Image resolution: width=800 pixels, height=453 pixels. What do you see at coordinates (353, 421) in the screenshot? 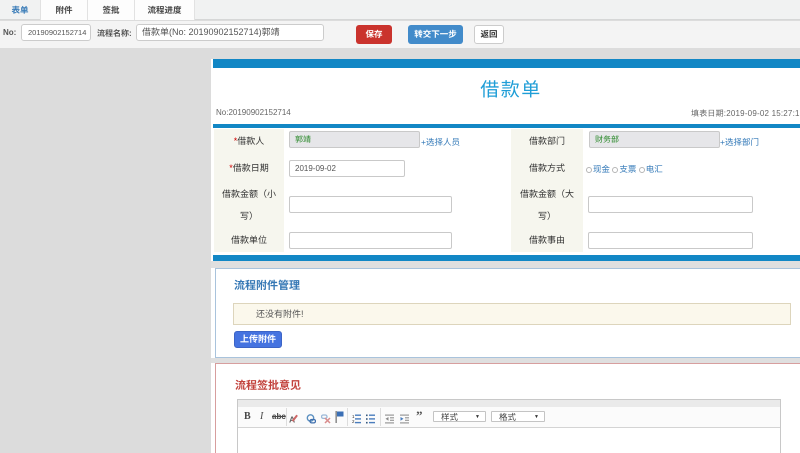
I see `svg-text: 2` at bounding box center [353, 421].